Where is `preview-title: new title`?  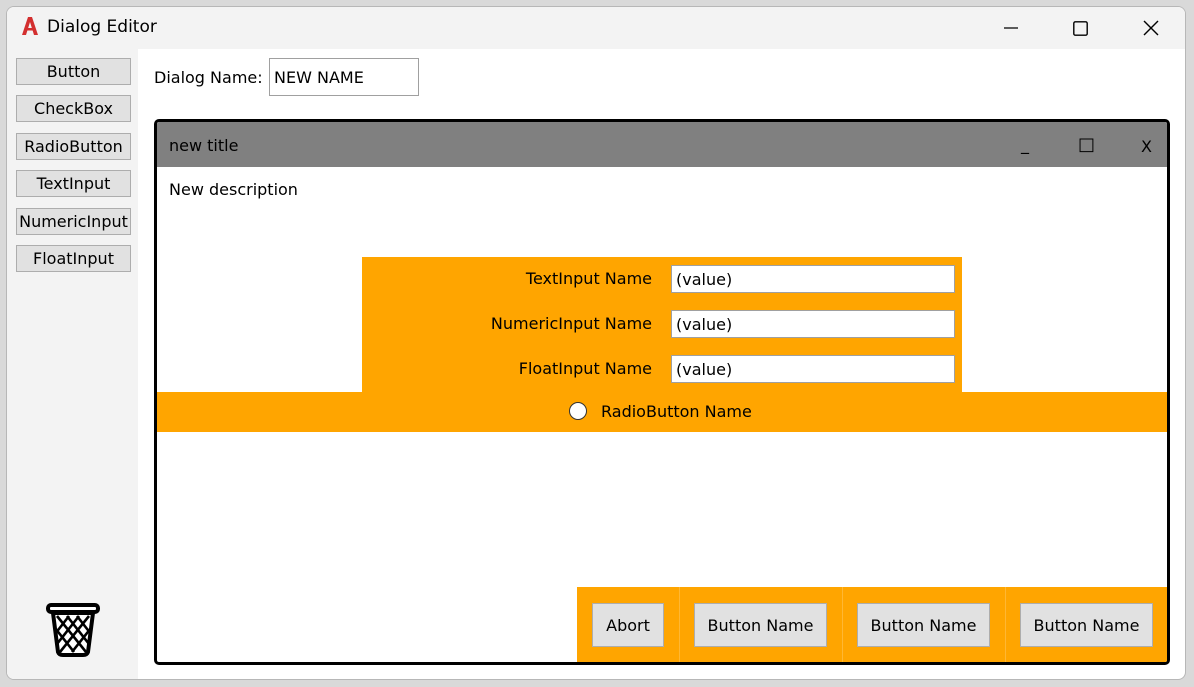 preview-title: new title is located at coordinates (204, 145).